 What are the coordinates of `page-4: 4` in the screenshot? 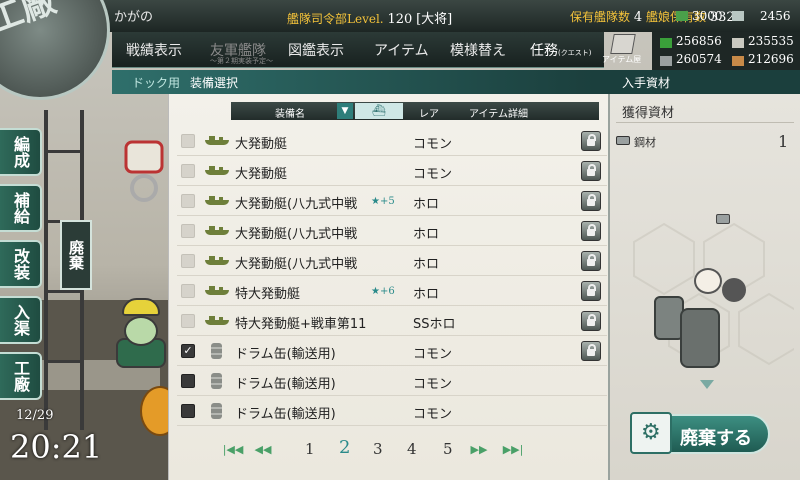 It's located at (412, 449).